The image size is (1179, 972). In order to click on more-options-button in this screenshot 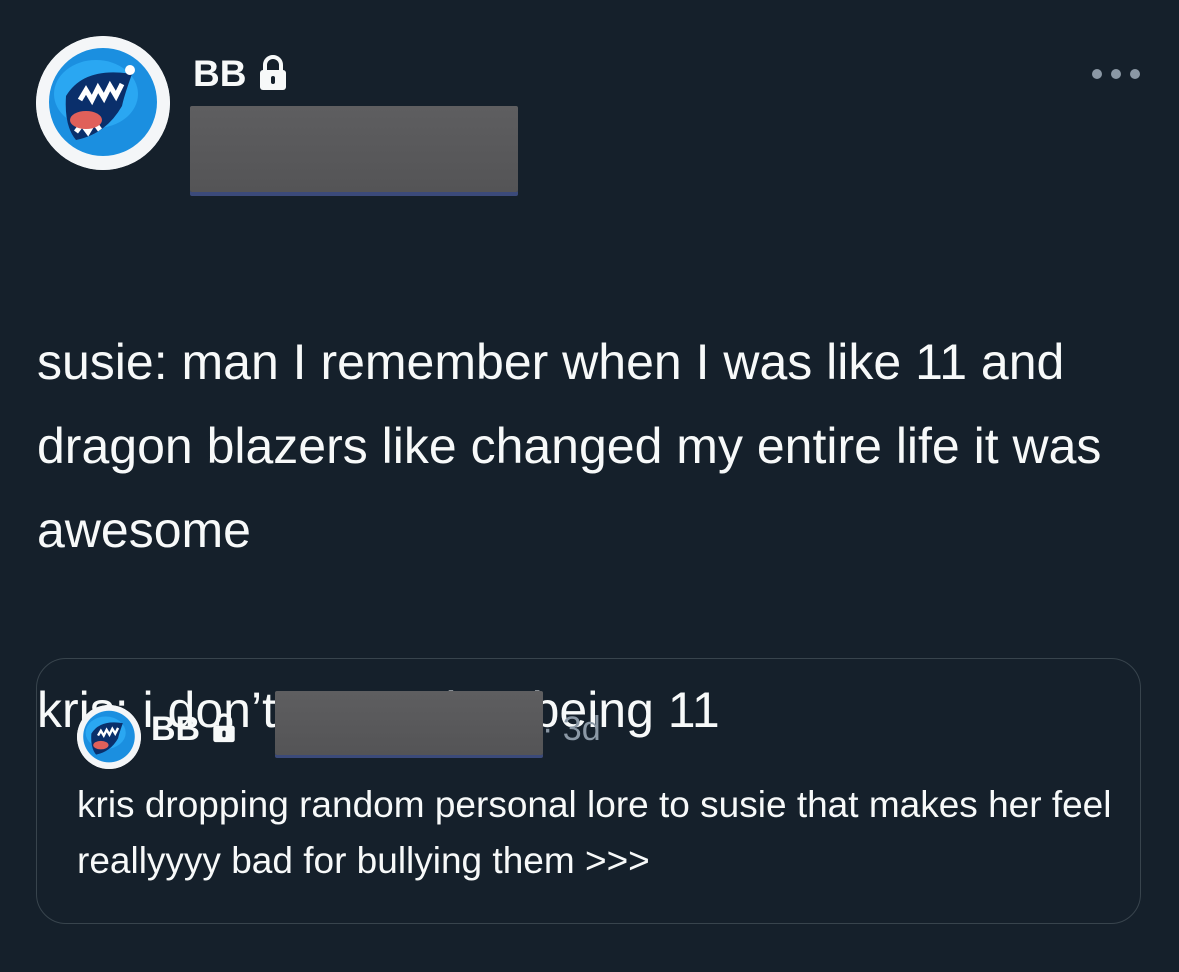, I will do `click(1116, 74)`.